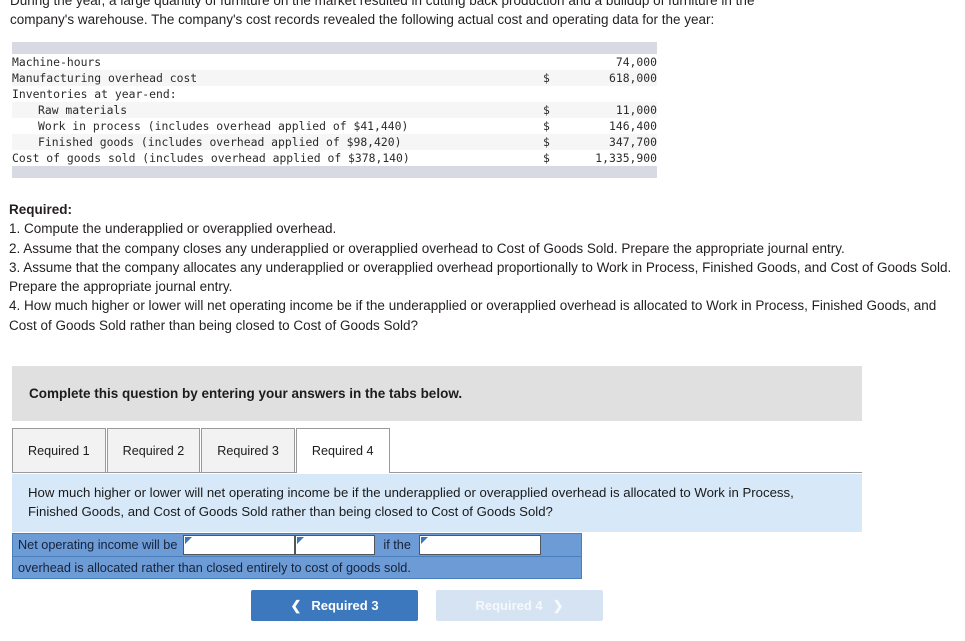  I want to click on tab-required-4: Required 4, so click(342, 450).